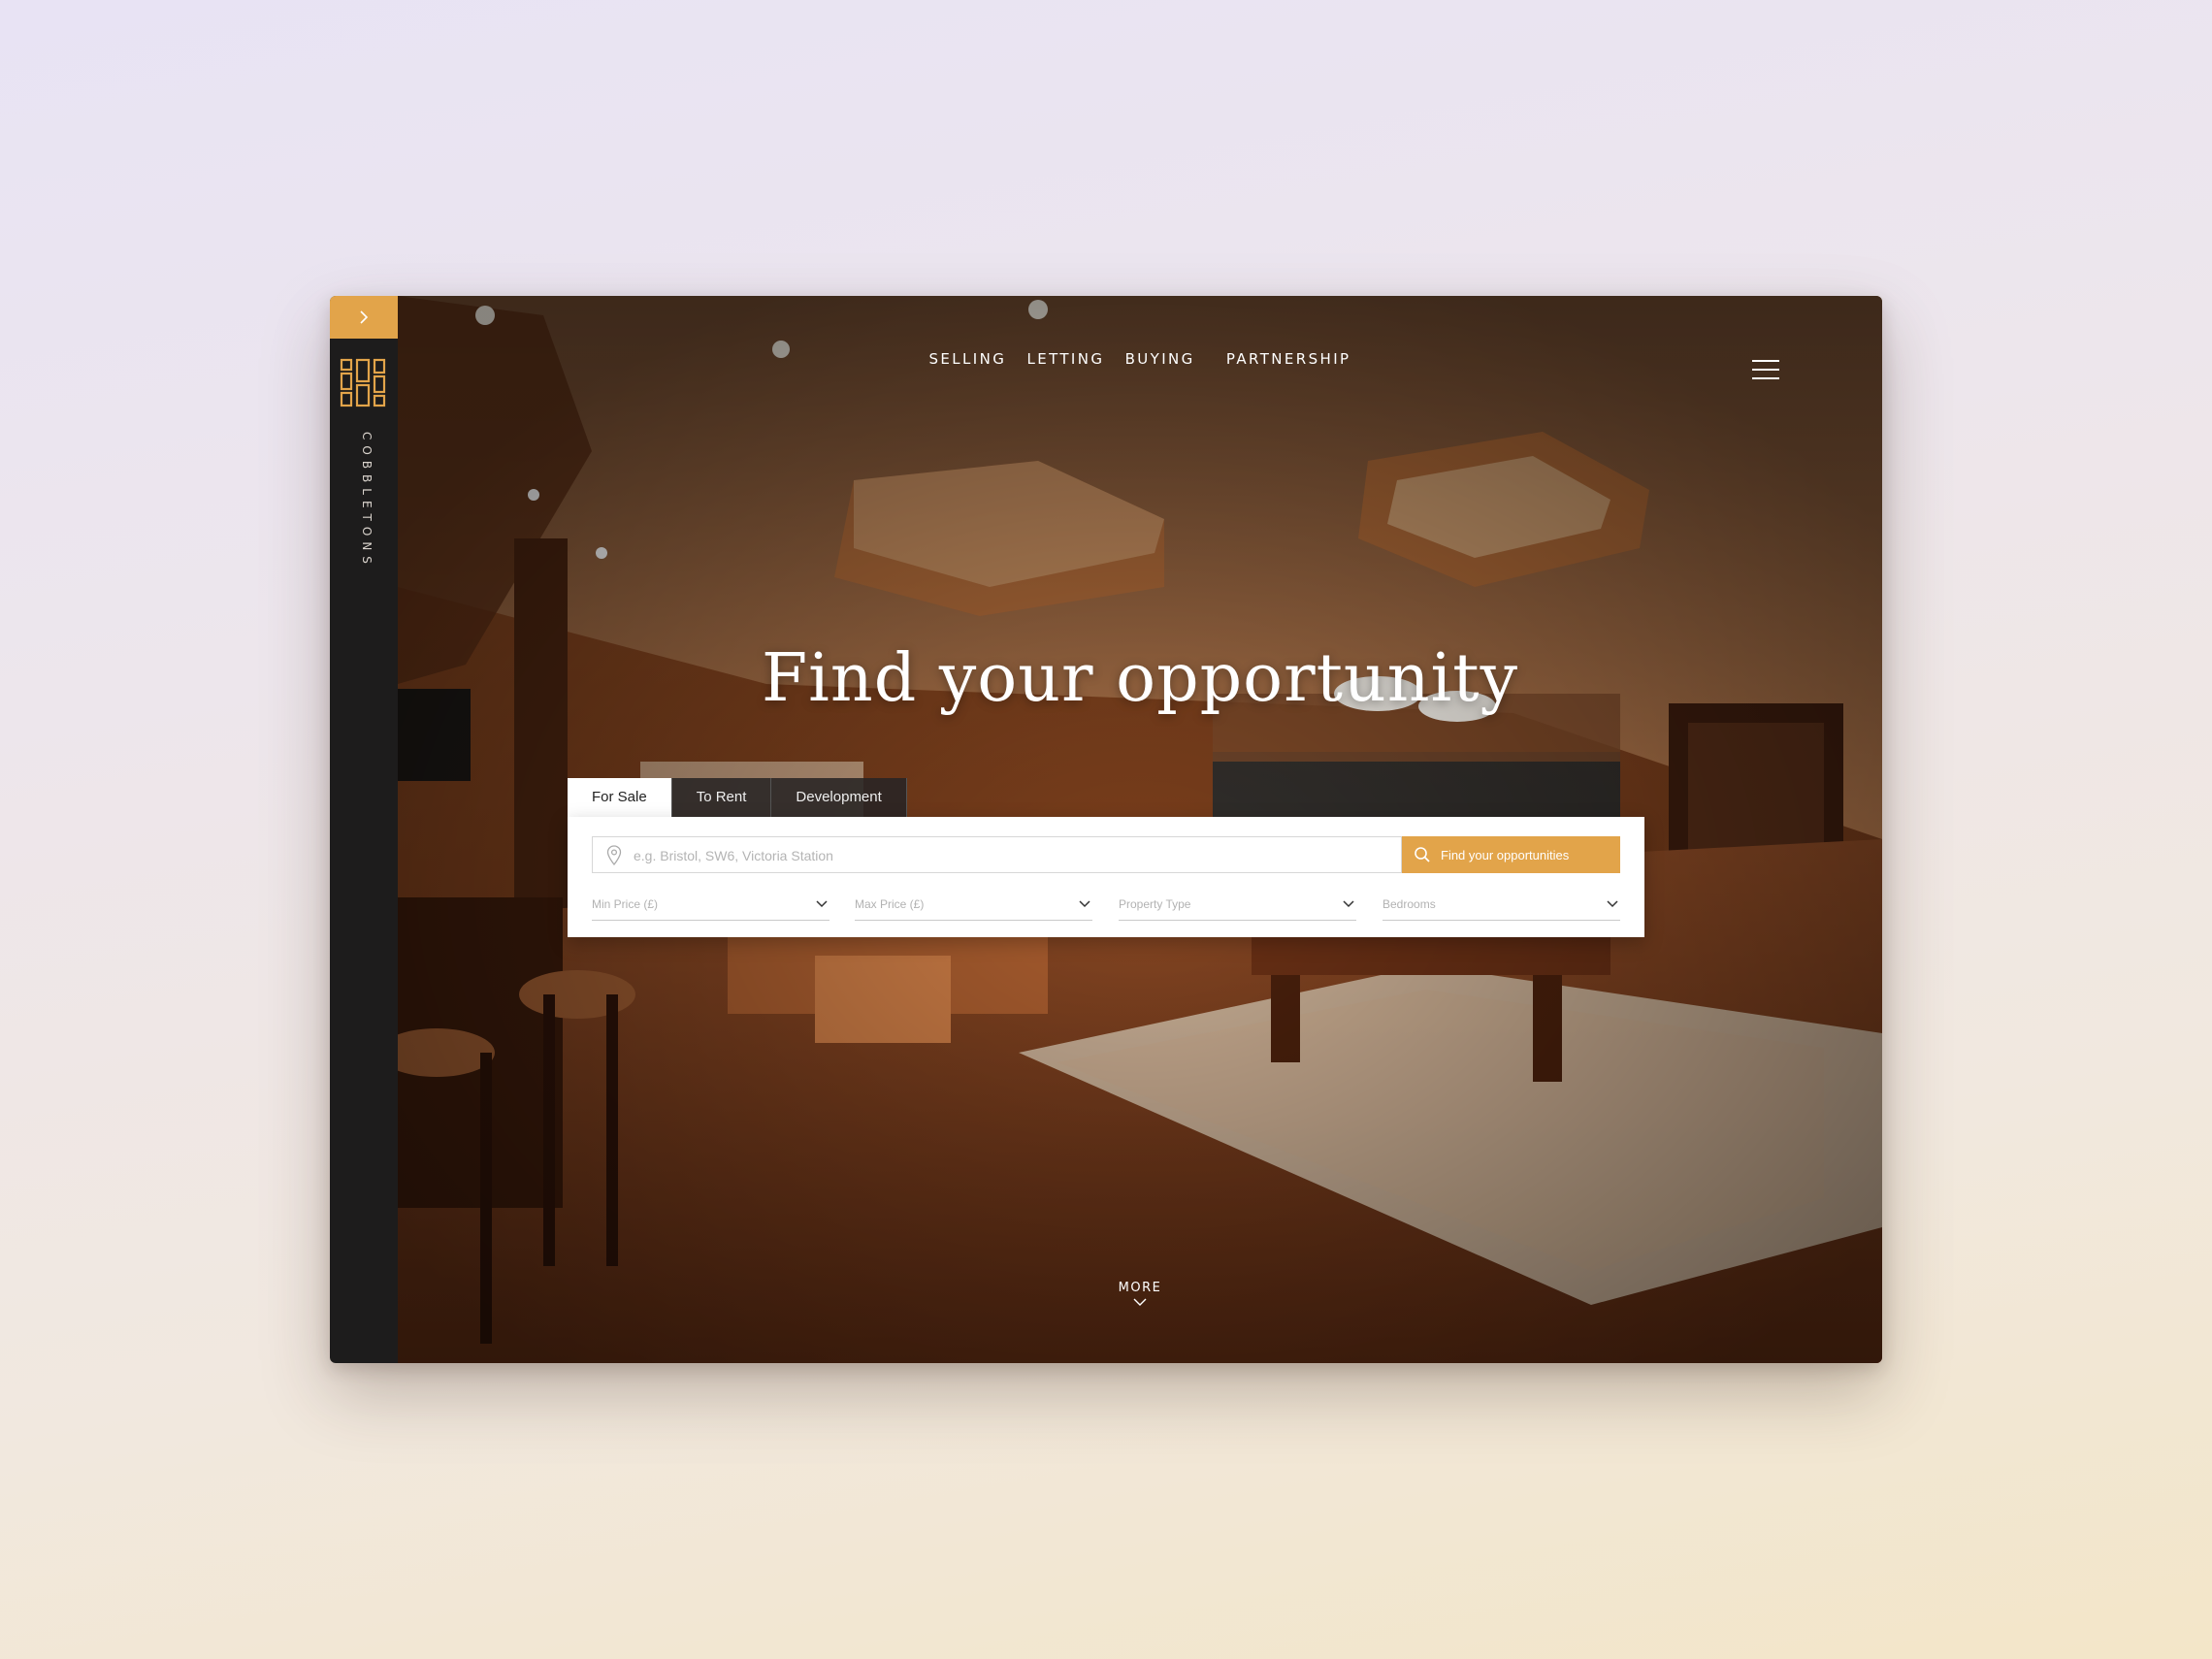 This screenshot has width=2212, height=1659. Describe the element at coordinates (614, 855) in the screenshot. I see `map-pin-icon` at that location.